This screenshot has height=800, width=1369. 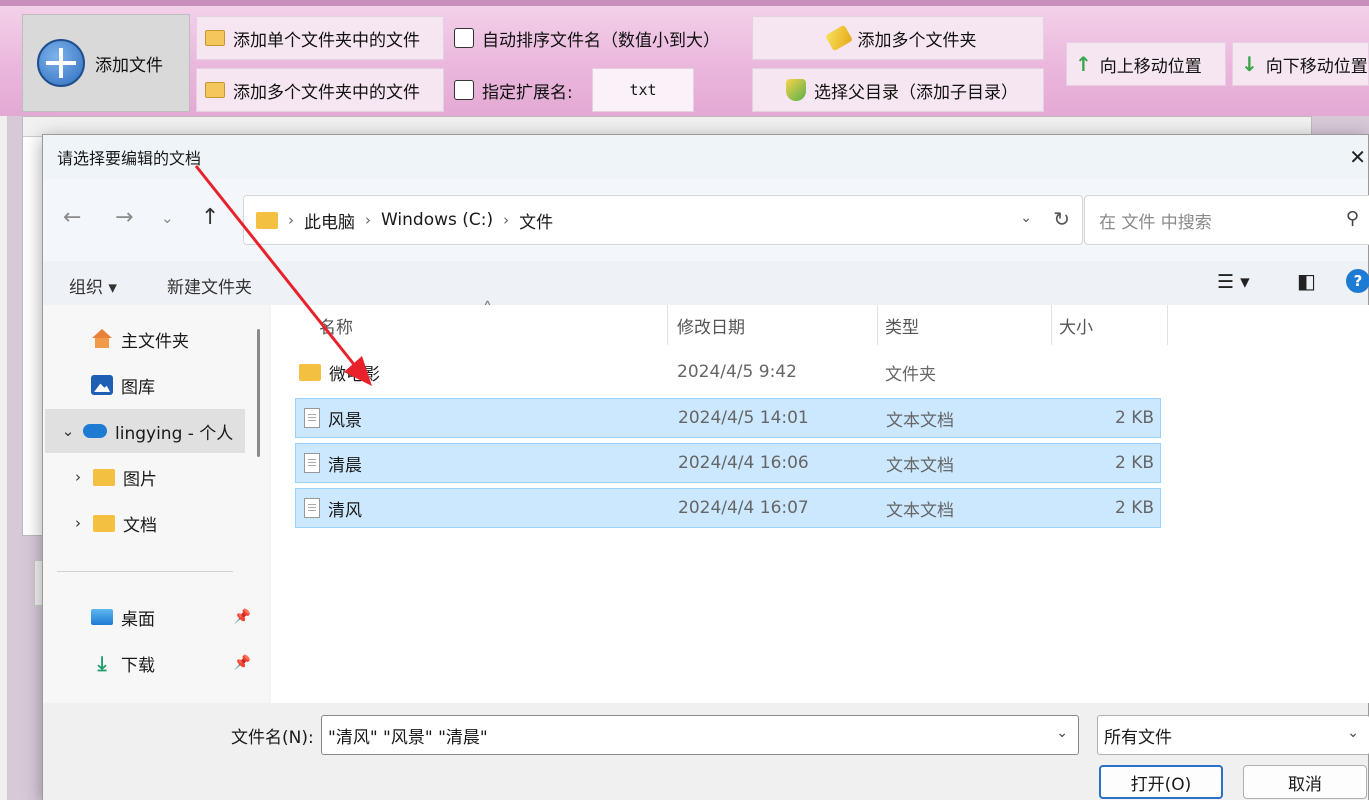 I want to click on nav-item-desktop: 桌面 📌, so click(x=149, y=617).